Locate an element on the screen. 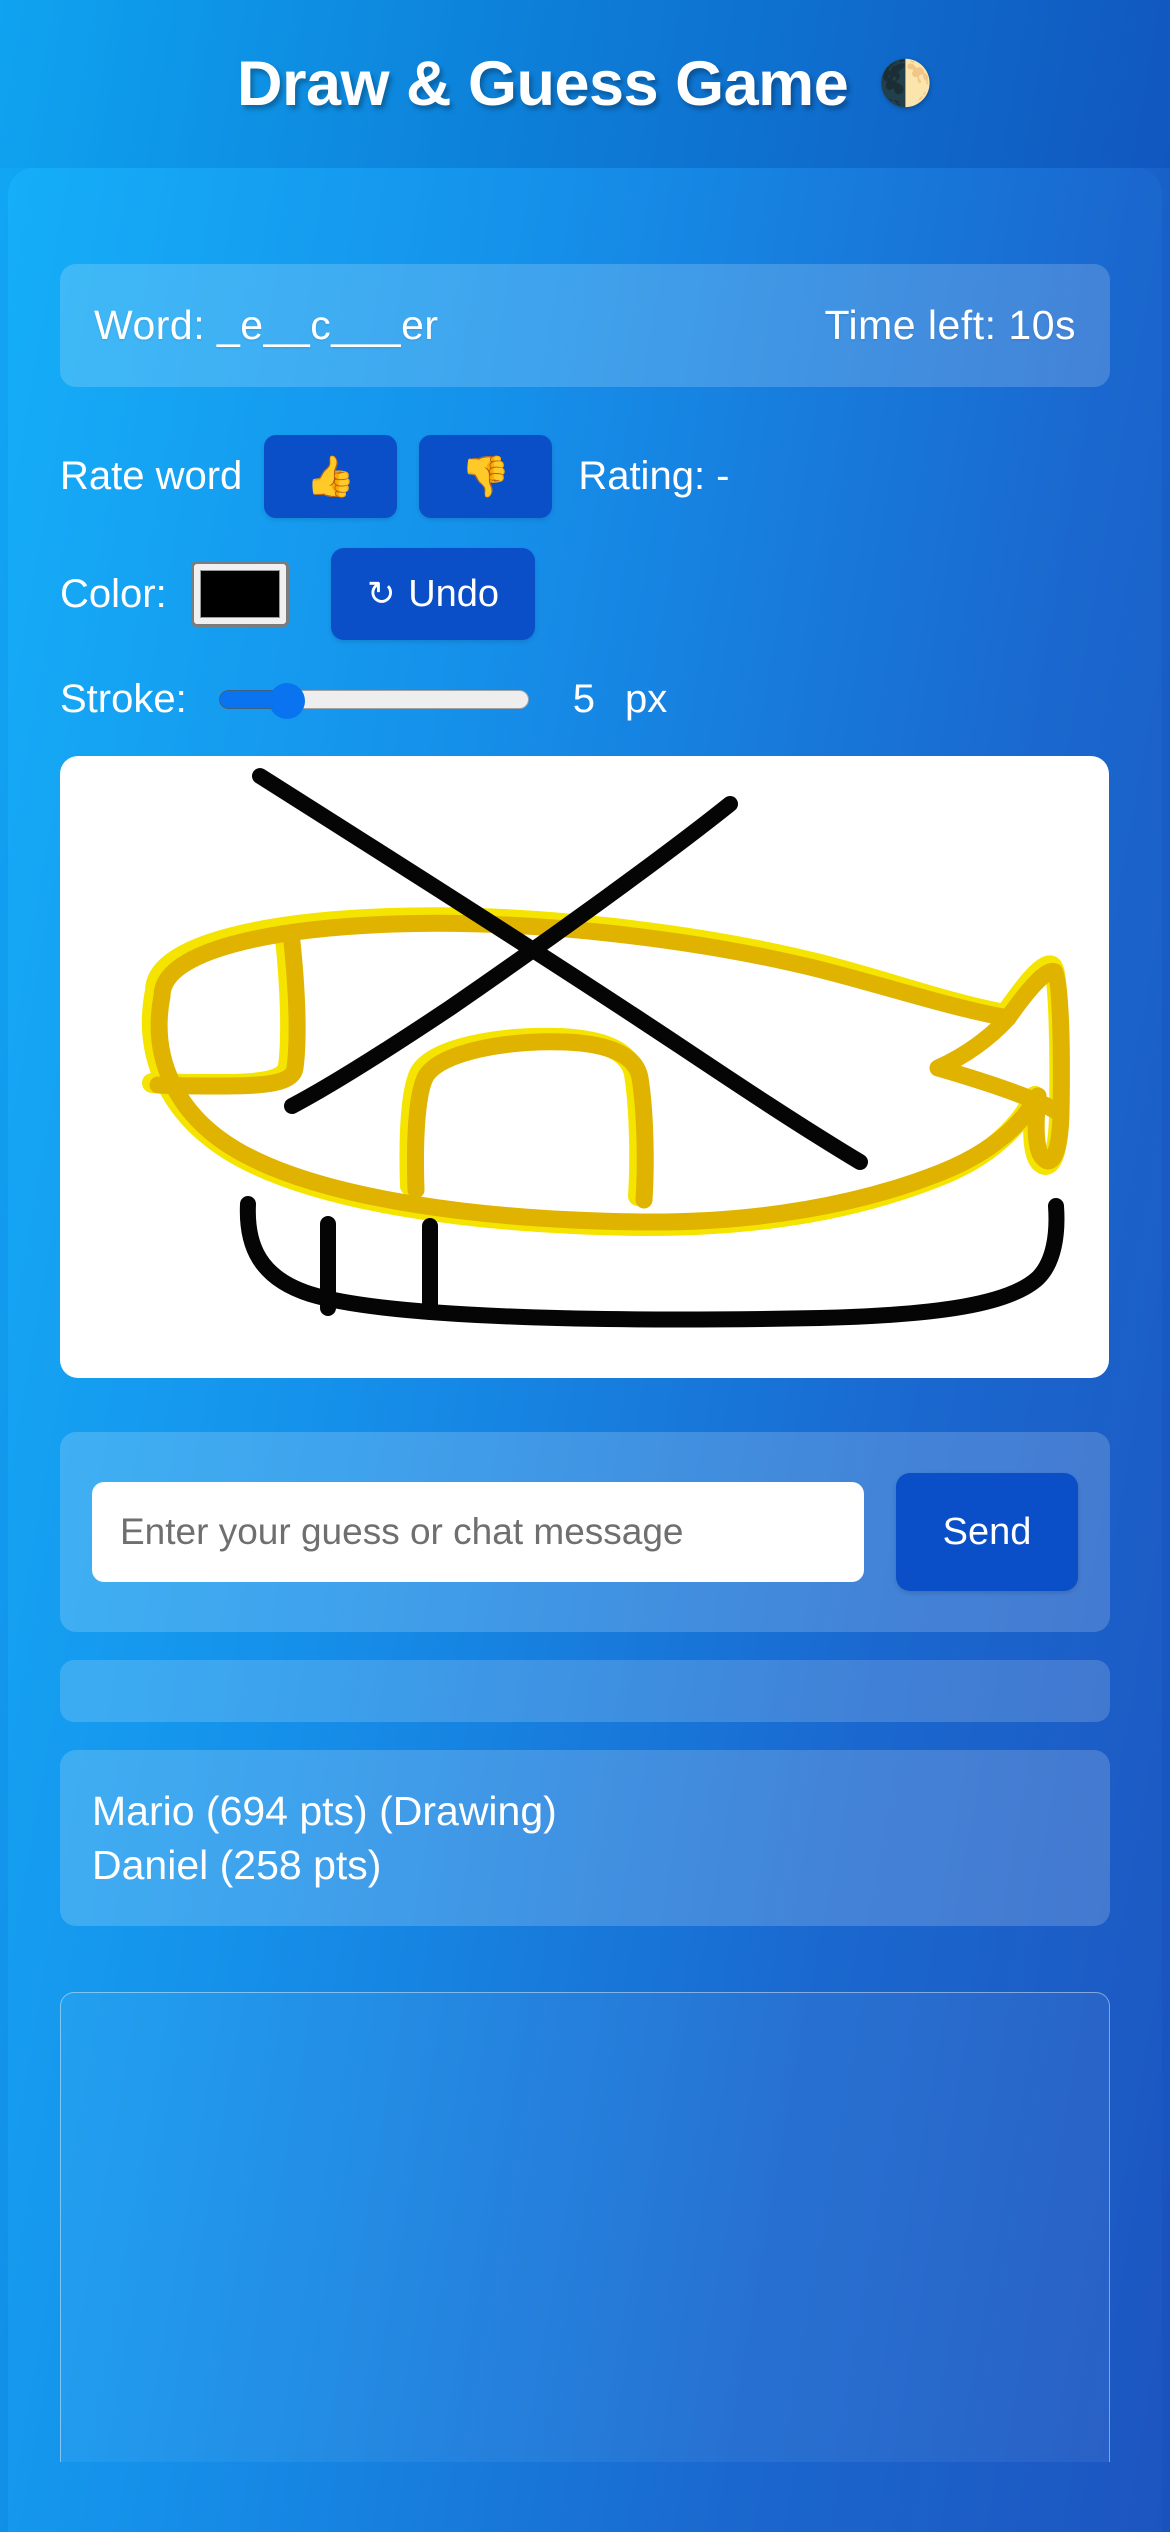 The width and height of the screenshot is (1170, 2532). undo-button: ↺ Undo is located at coordinates (433, 594).